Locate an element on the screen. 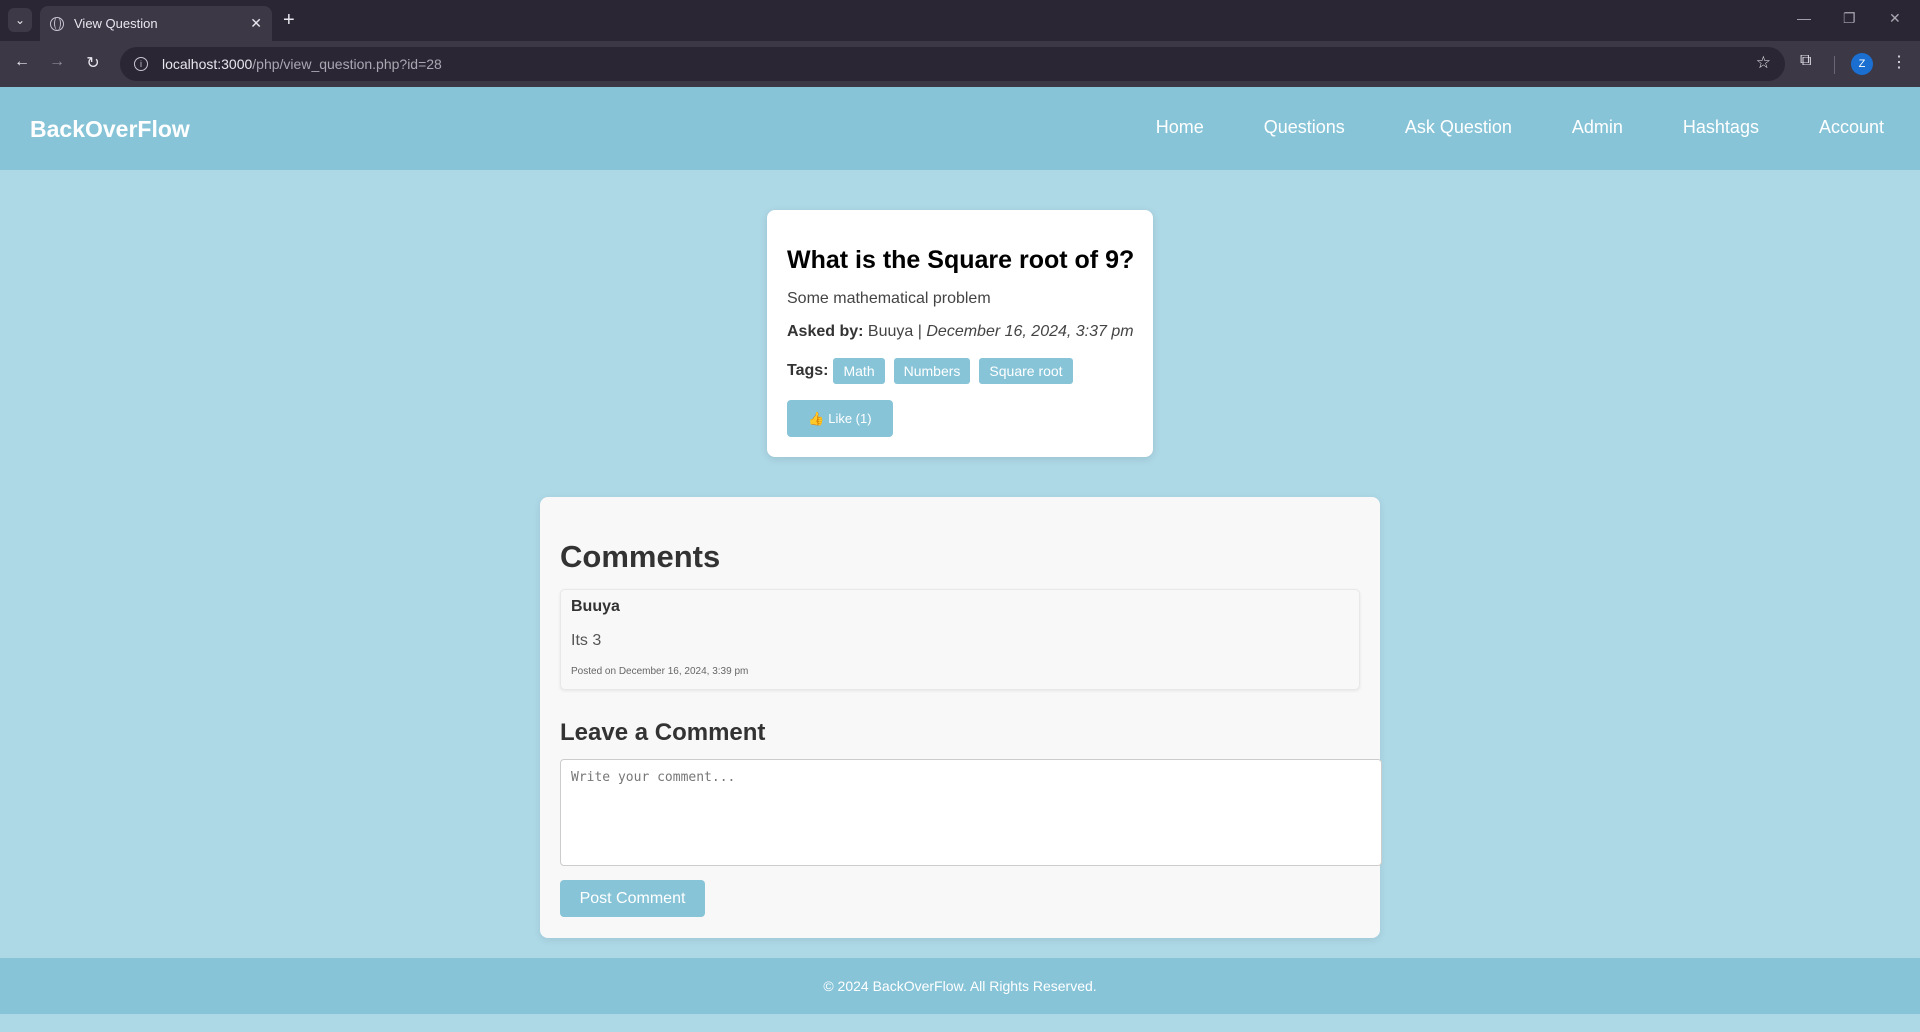 The height and width of the screenshot is (1032, 1920). browser-menu-icon: ⋮ is located at coordinates (1899, 62).